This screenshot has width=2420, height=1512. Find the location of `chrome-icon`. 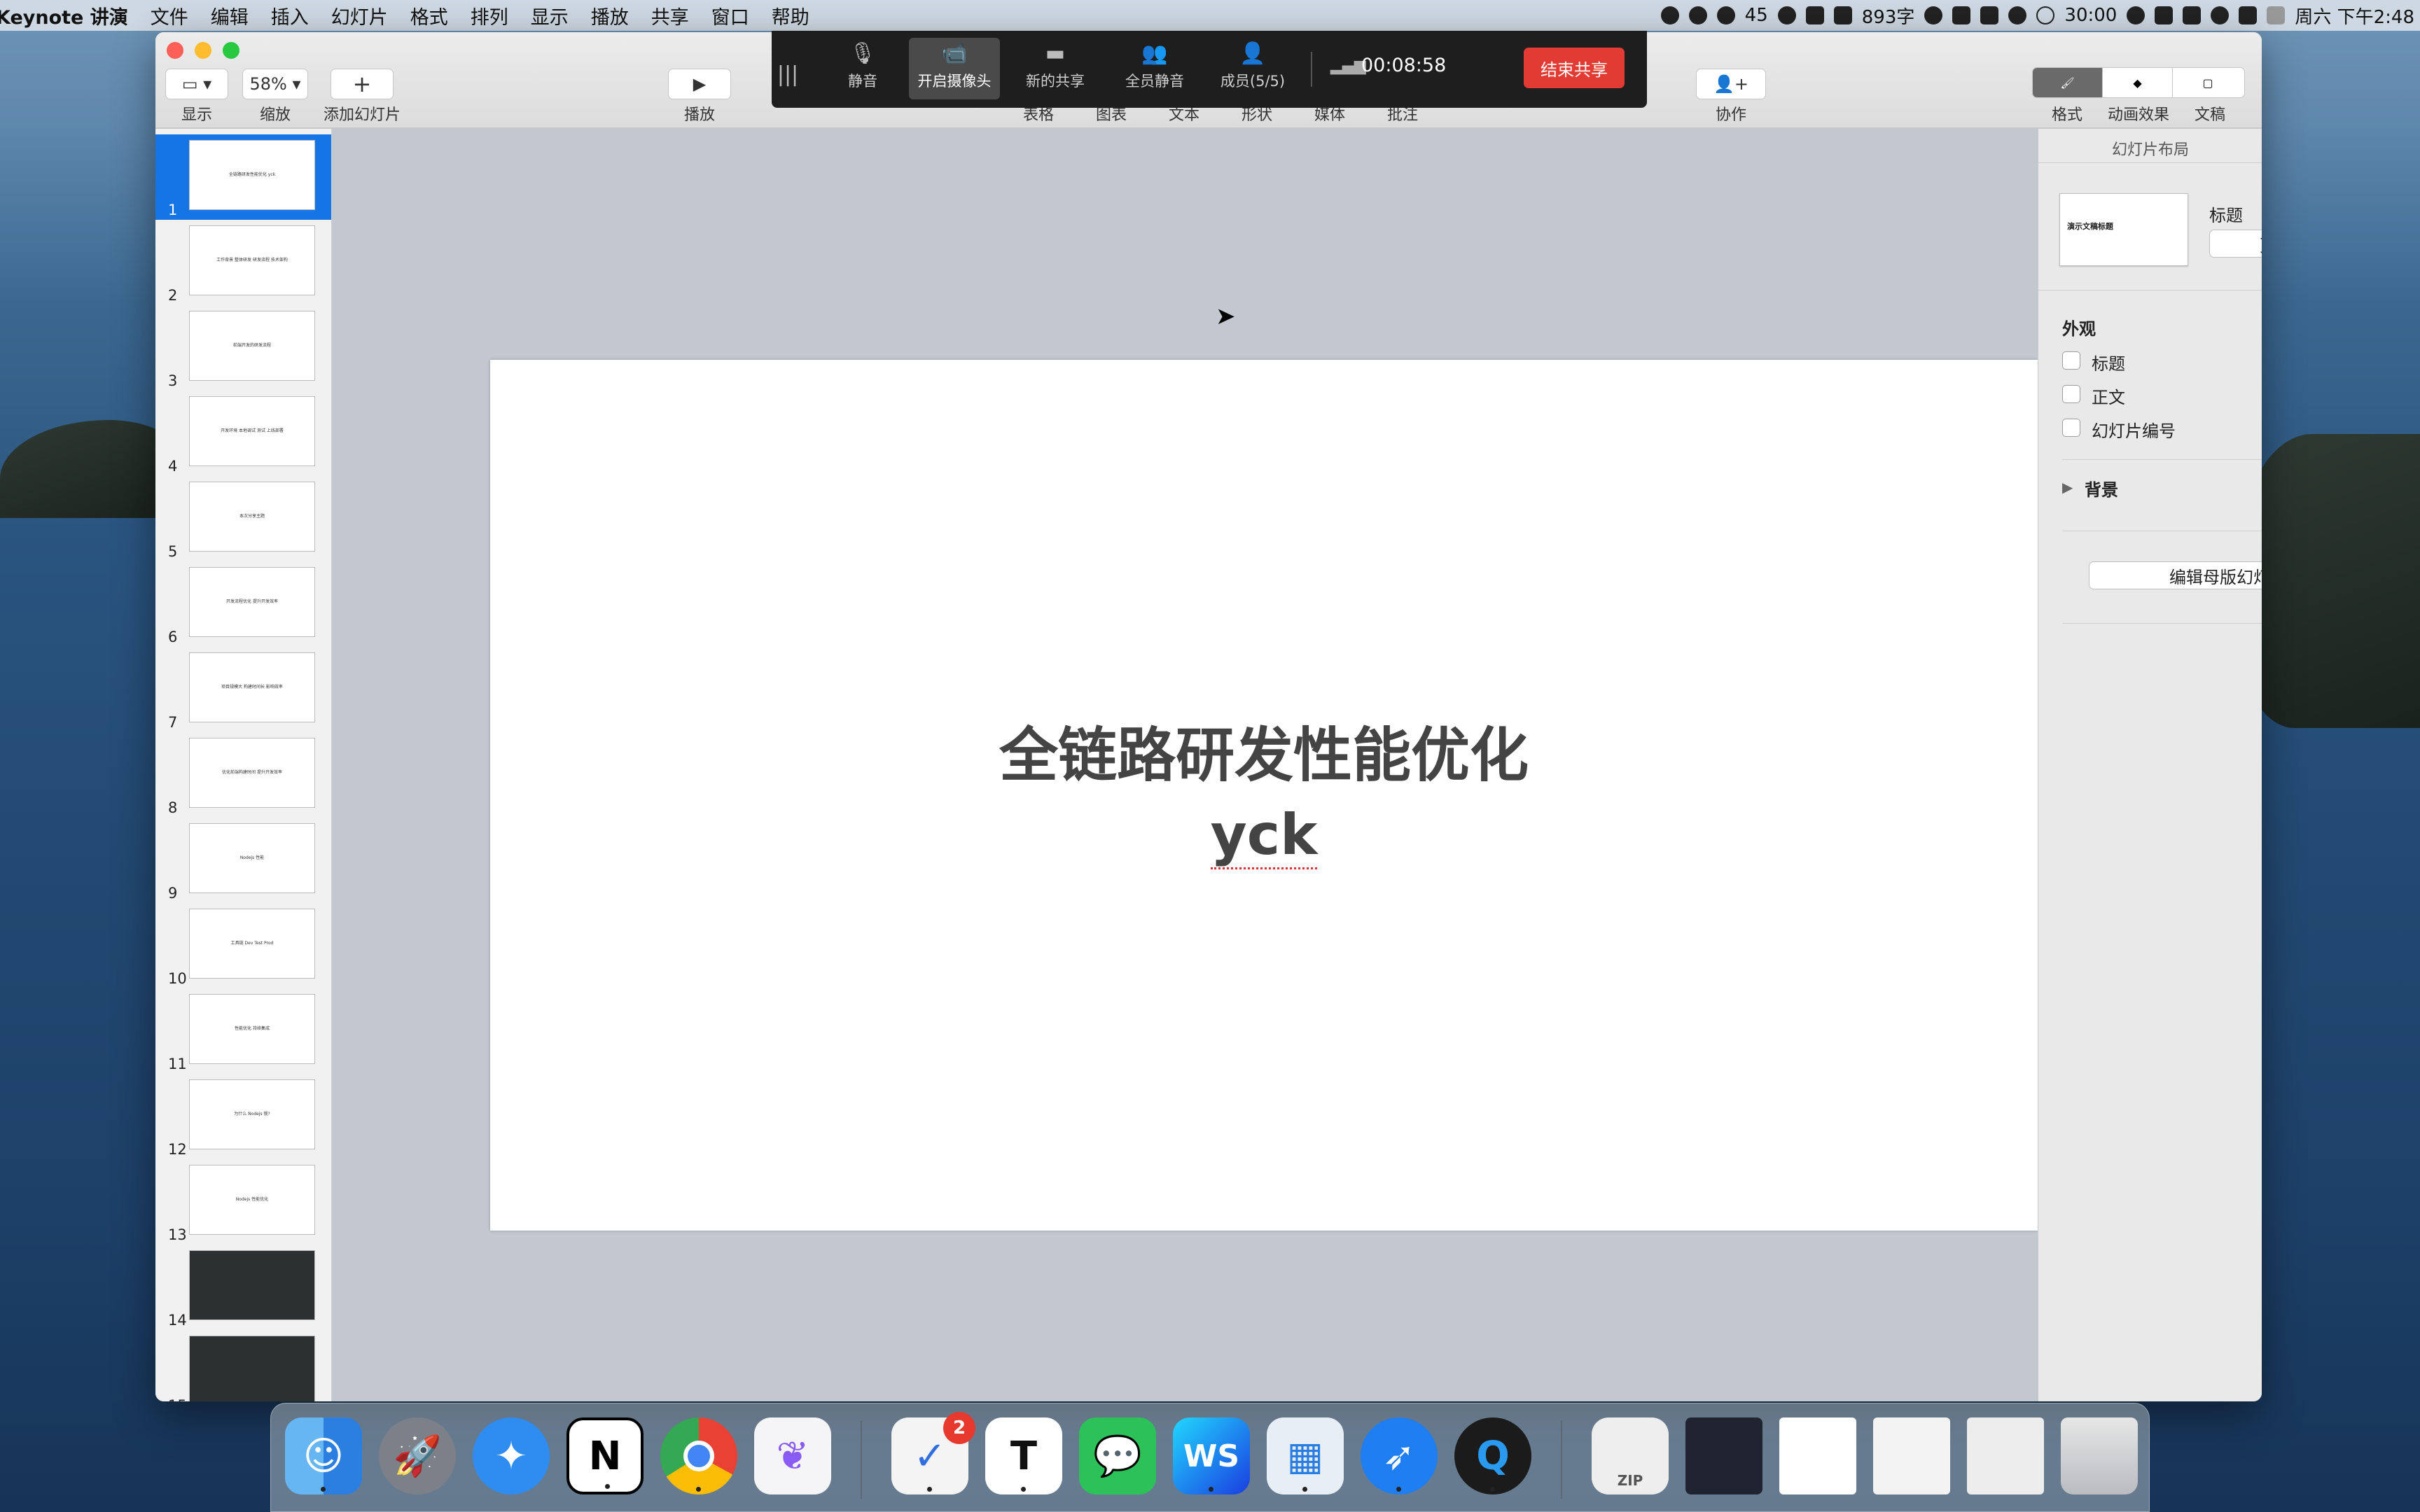

chrome-icon is located at coordinates (698, 1456).